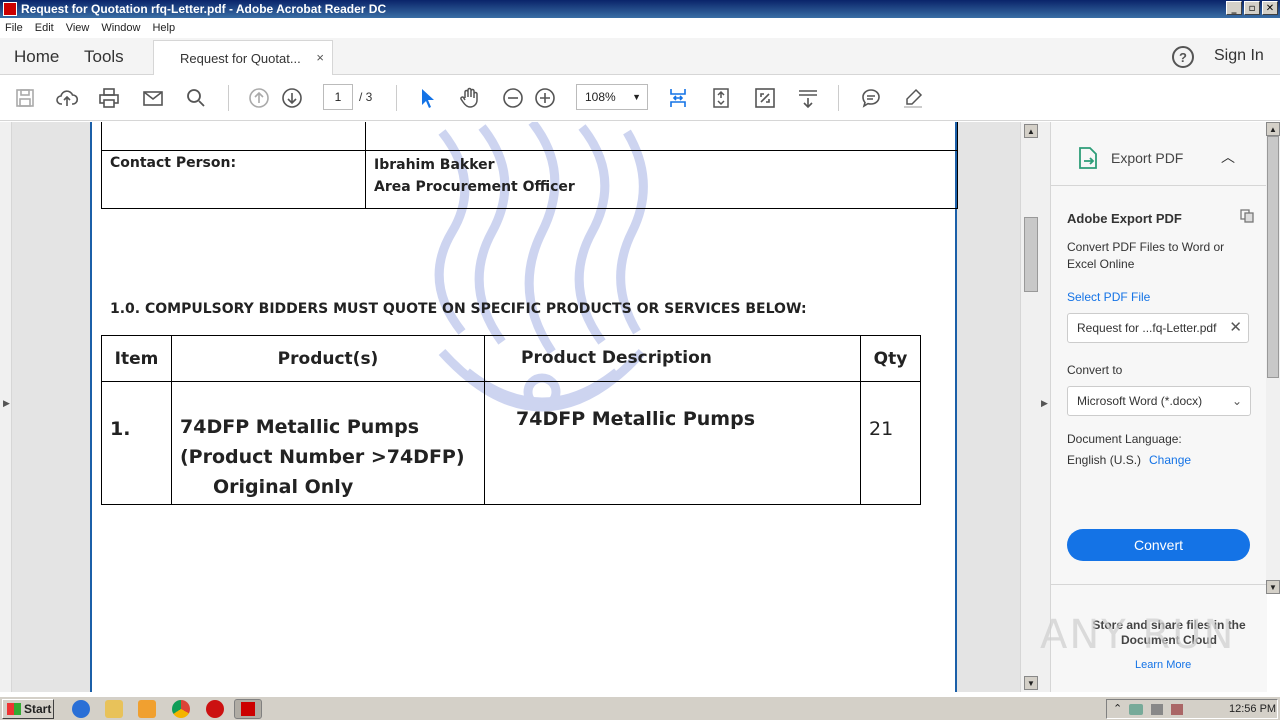 The image size is (1280, 720). What do you see at coordinates (6, 407) in the screenshot?
I see `left-panel-toggle: ▶` at bounding box center [6, 407].